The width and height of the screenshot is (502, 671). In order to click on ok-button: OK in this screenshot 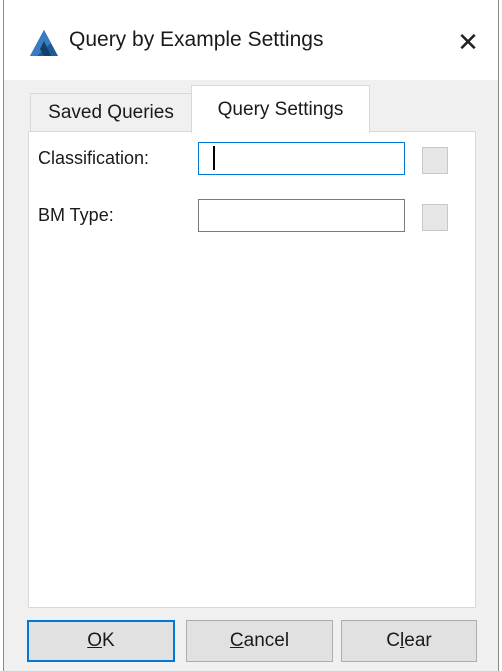, I will do `click(101, 641)`.